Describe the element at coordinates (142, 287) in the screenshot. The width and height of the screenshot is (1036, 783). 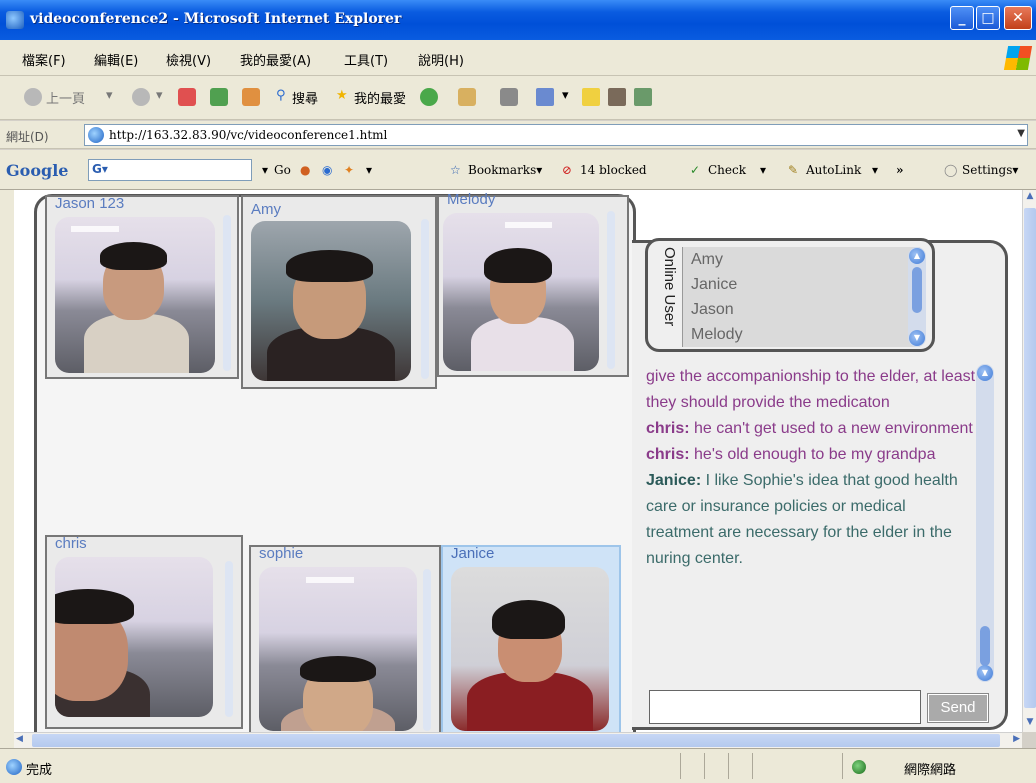
I see `video-tile-jason: Jason 123` at that location.